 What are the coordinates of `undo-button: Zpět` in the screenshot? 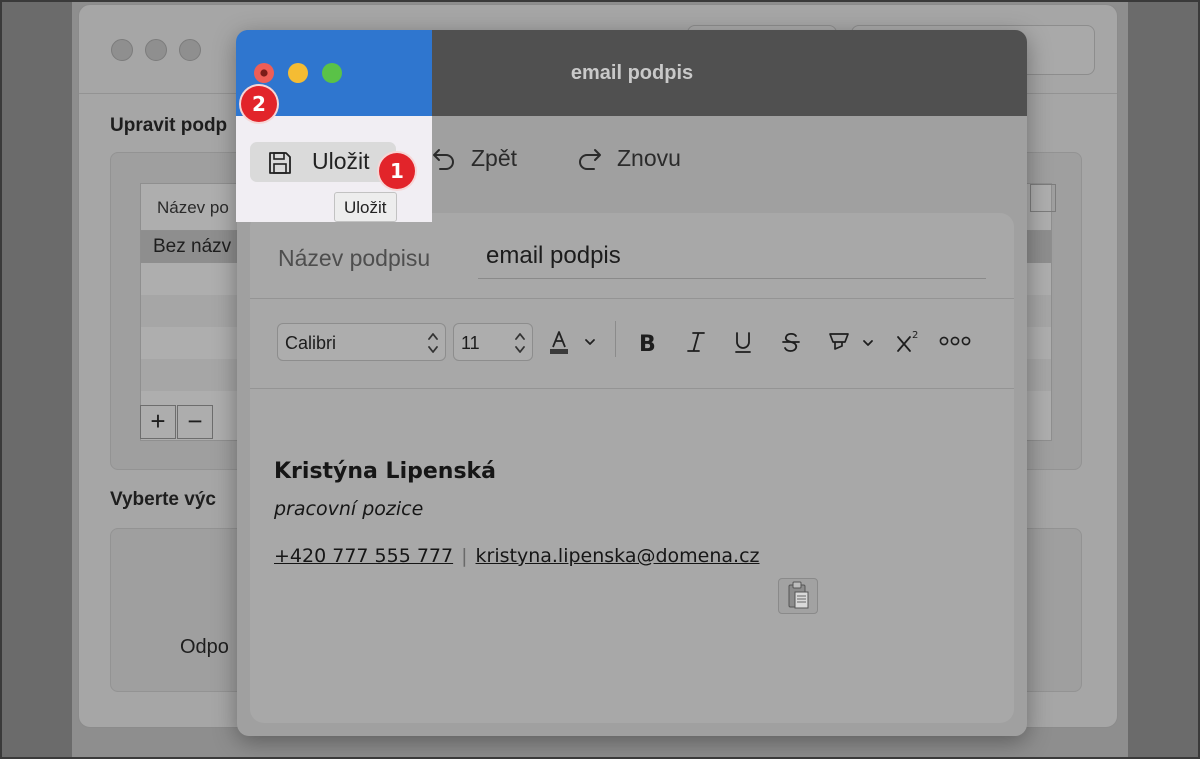 It's located at (474, 158).